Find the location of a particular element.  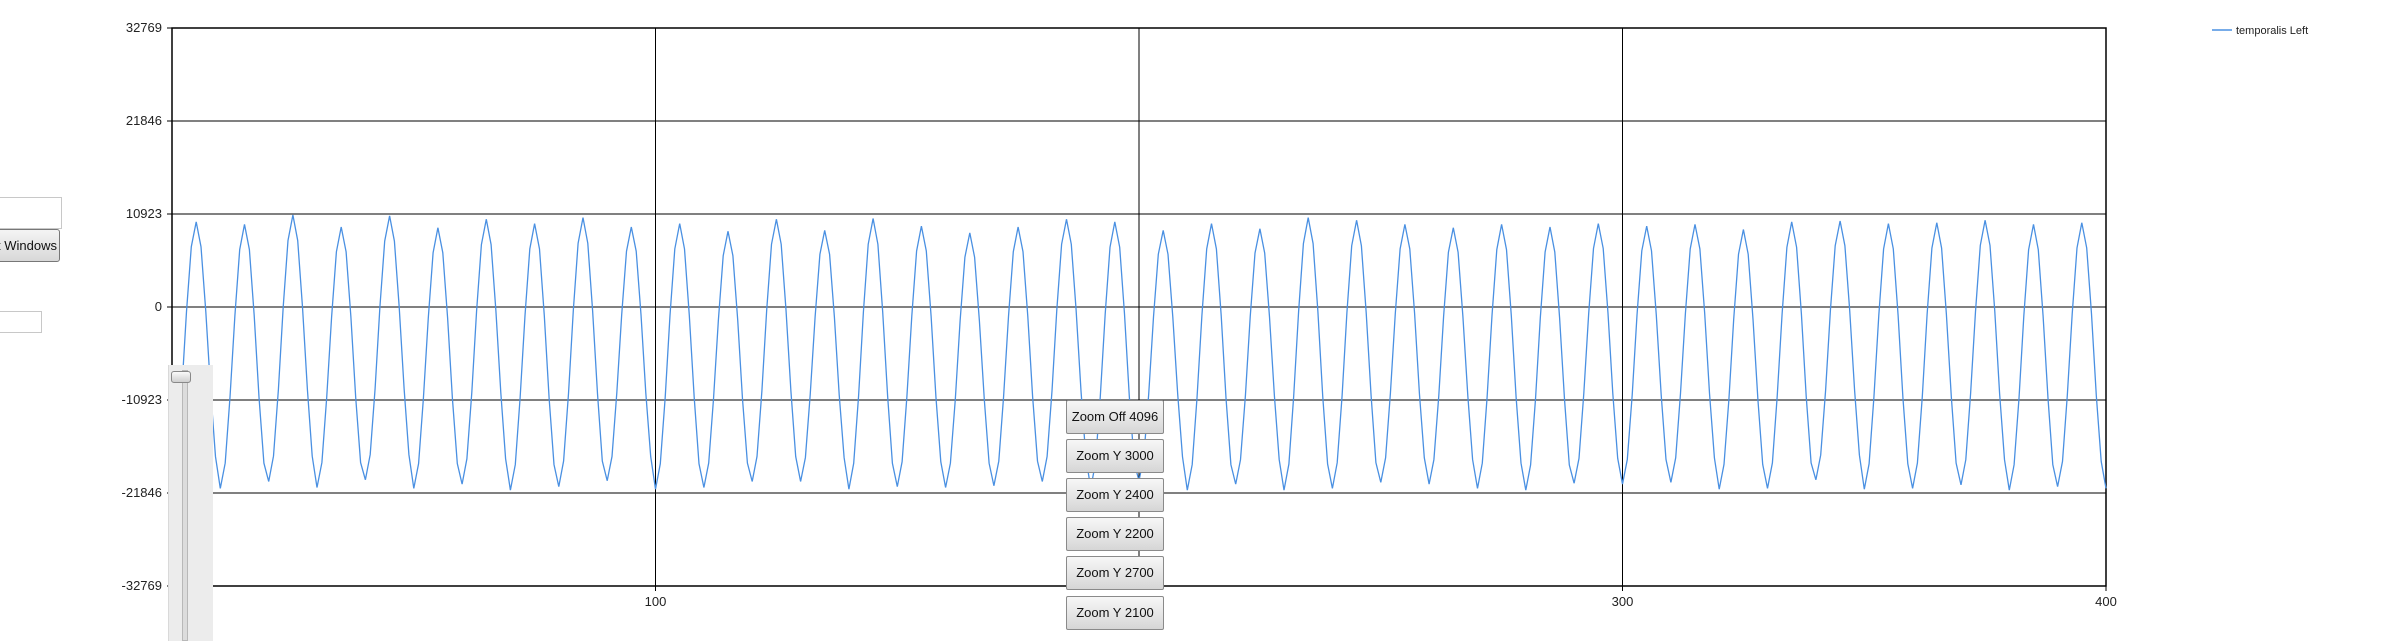

y-tick-label: -10923 is located at coordinates (142, 399).